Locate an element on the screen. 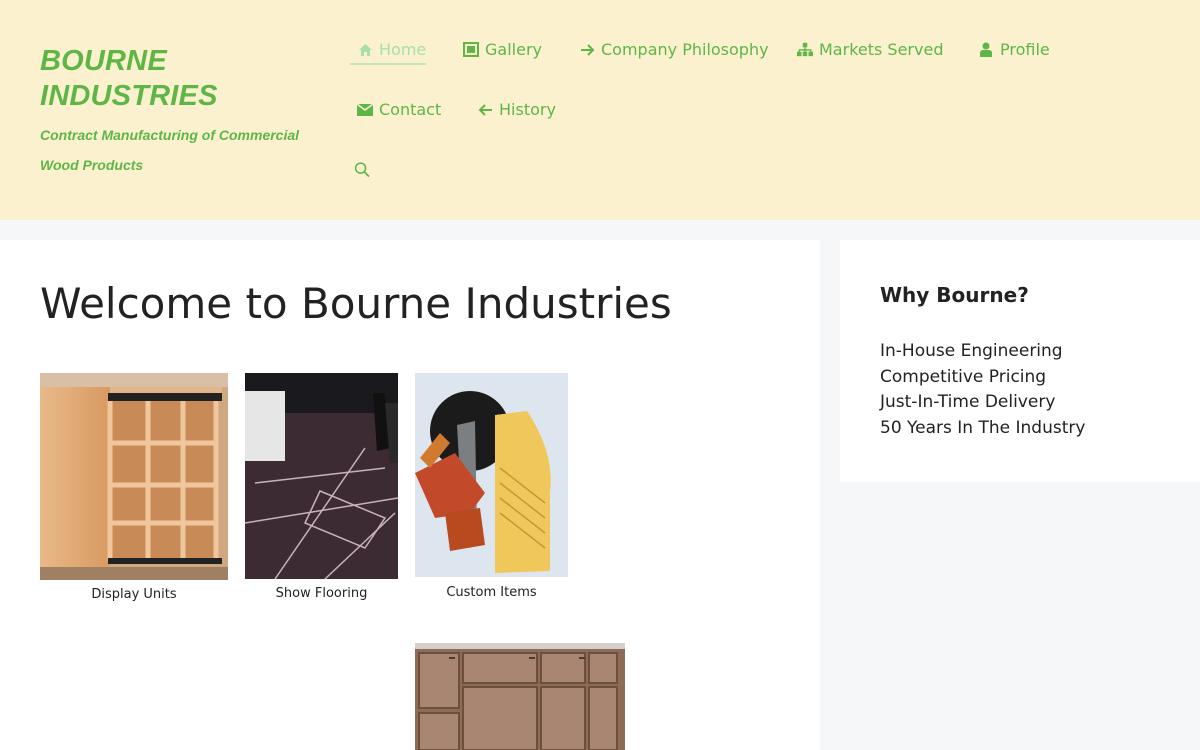  nav-item-contact: Contact is located at coordinates (399, 109).